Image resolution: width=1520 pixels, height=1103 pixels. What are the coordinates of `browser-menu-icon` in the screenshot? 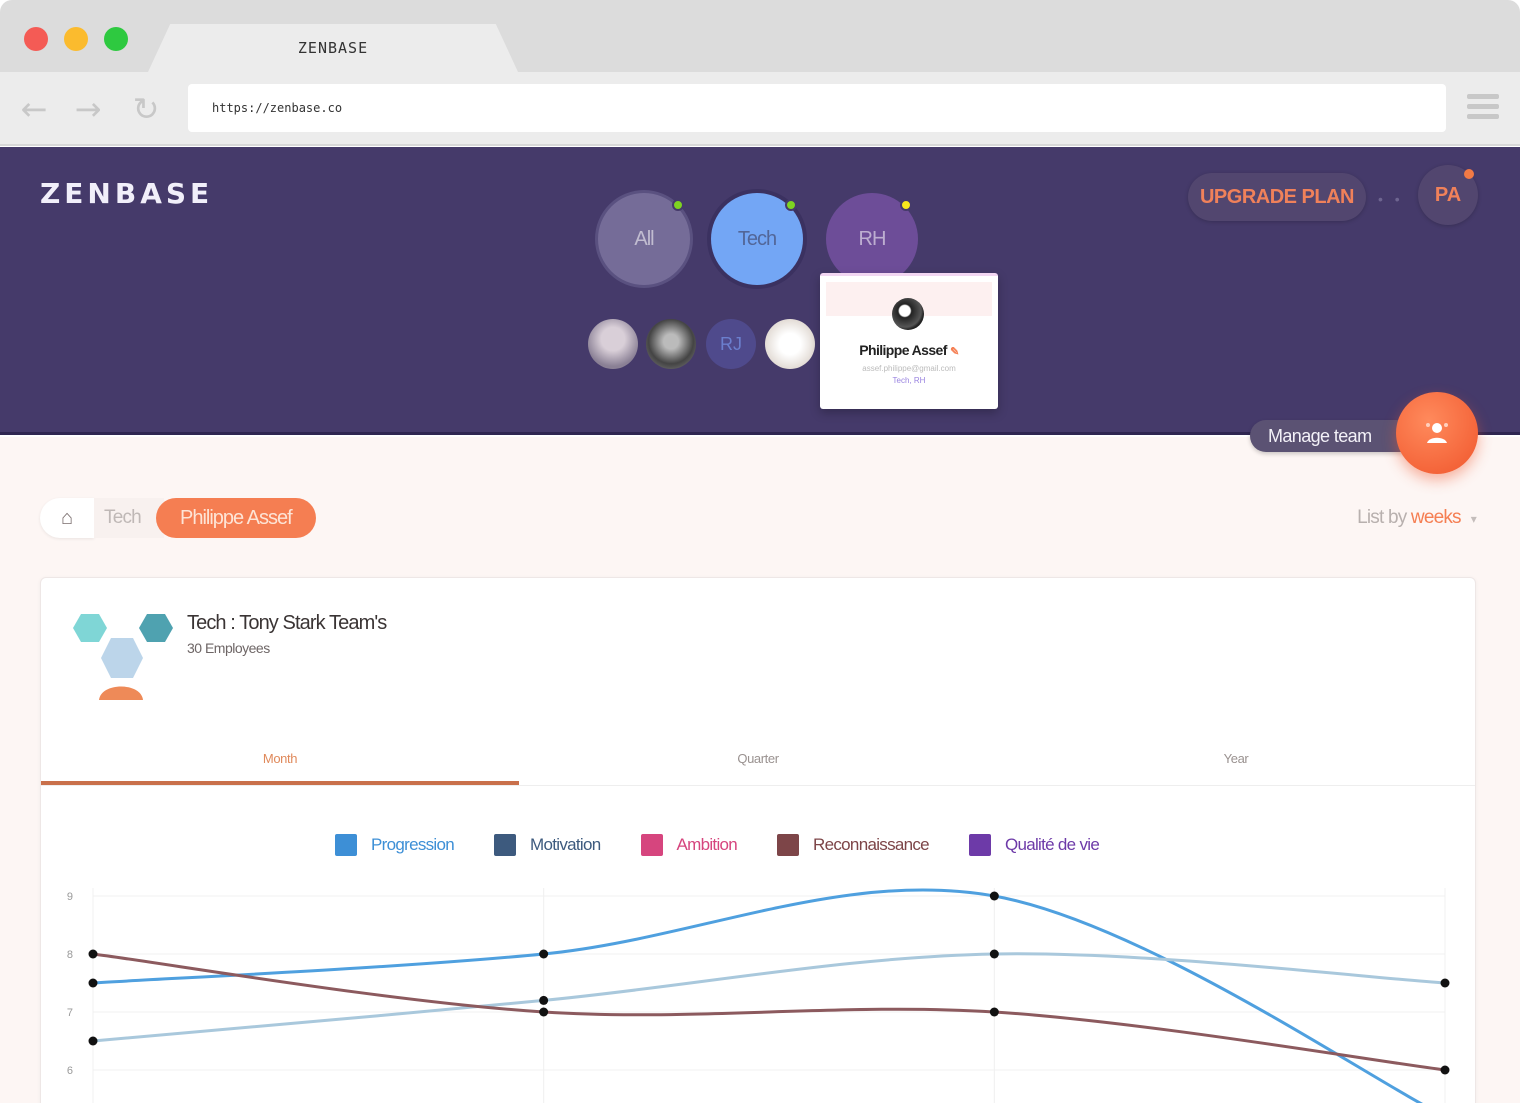 It's located at (1483, 107).